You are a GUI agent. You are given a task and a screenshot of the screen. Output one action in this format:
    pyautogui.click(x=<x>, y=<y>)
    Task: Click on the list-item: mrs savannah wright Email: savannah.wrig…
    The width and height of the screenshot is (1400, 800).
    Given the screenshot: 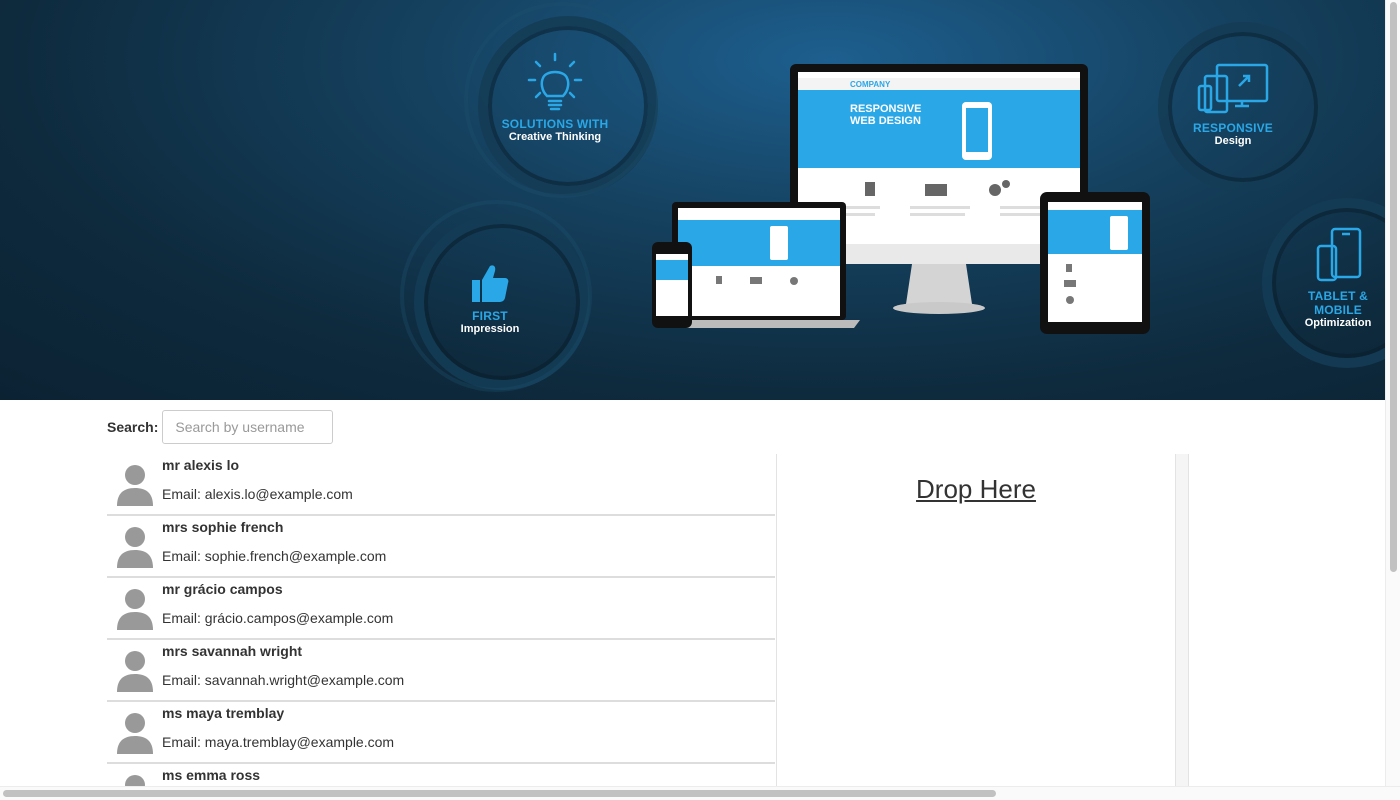 What is the action you would take?
    pyautogui.click(x=441, y=671)
    